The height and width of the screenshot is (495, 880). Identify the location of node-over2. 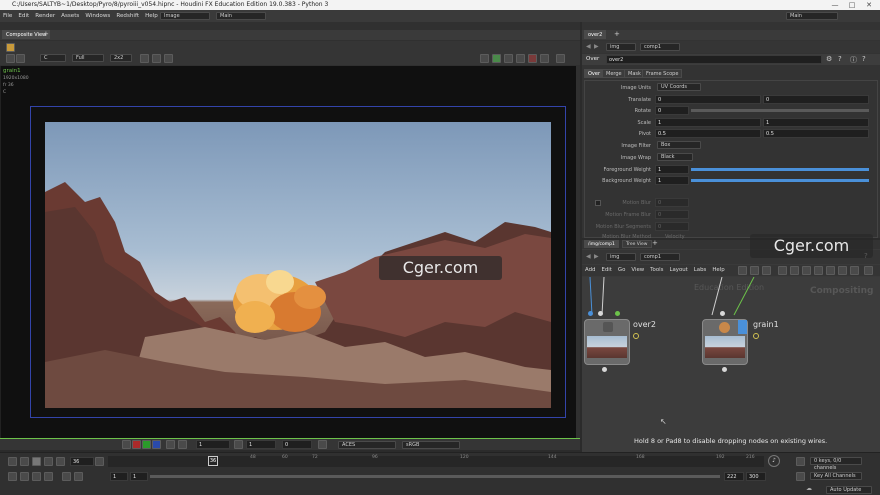
(607, 342).